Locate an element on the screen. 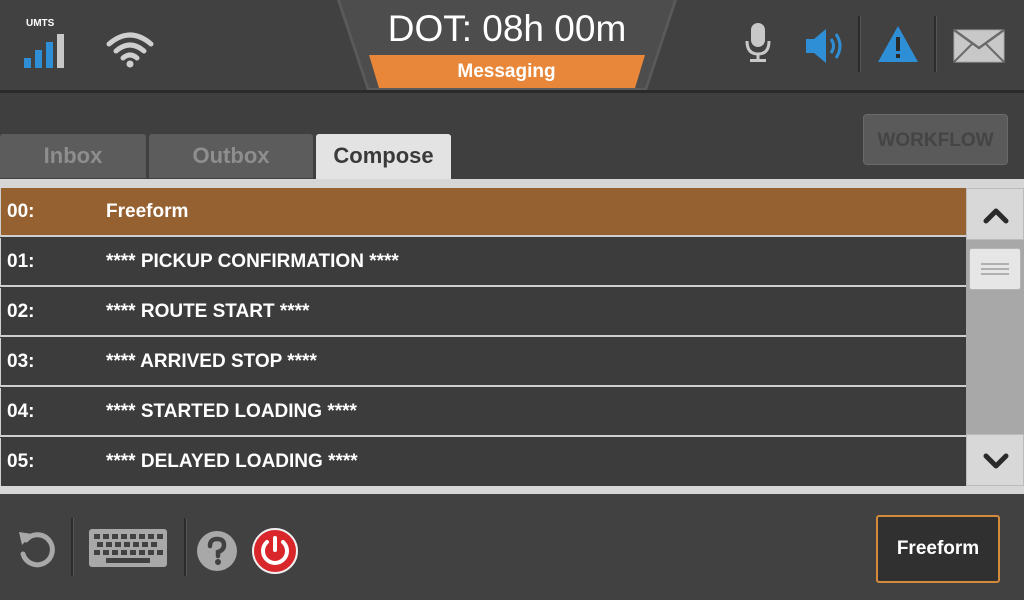  signal-strength-icon: UMTS is located at coordinates (46, 43).